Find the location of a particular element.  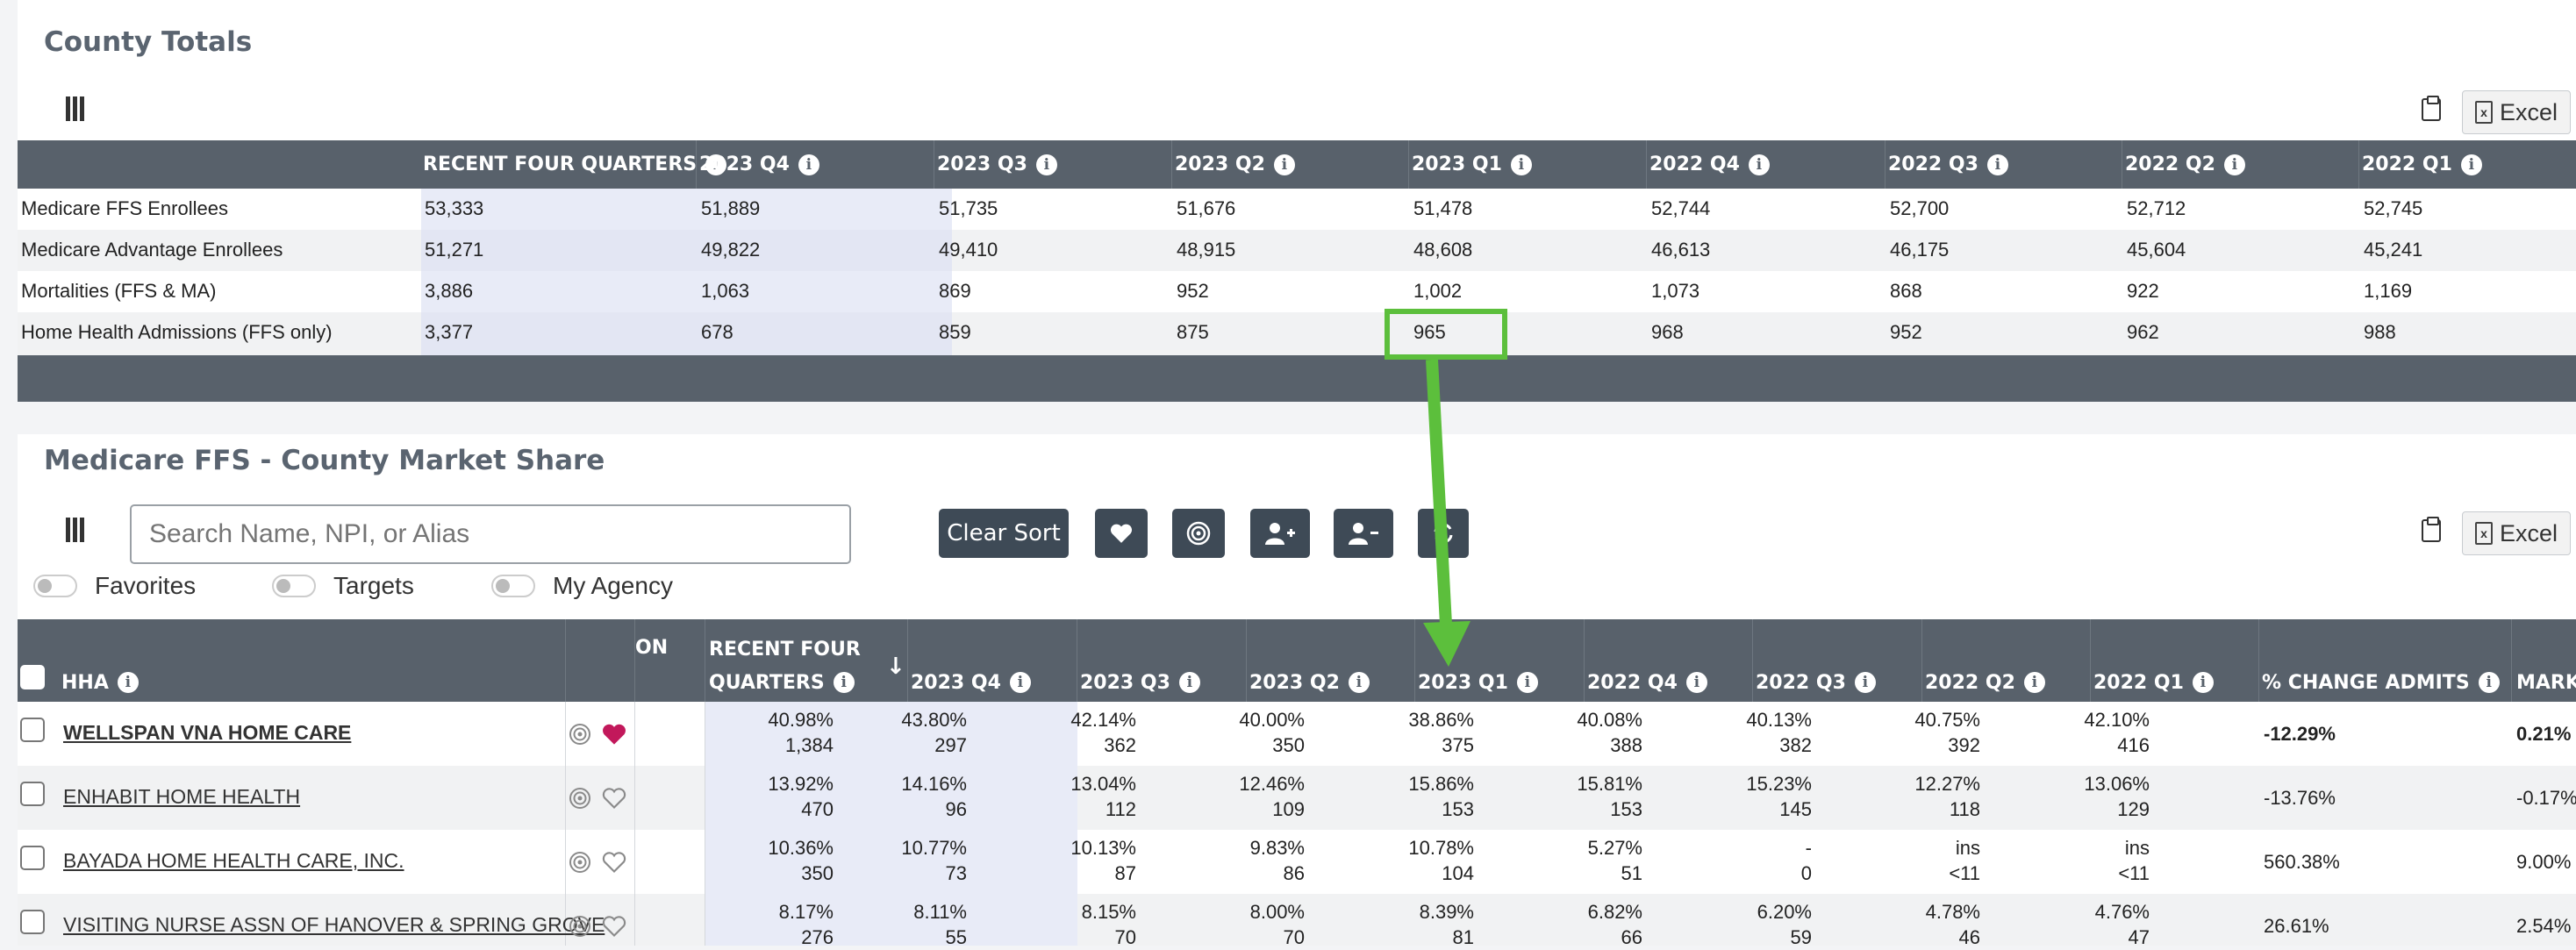

admit-count: 1,384 is located at coordinates (809, 745).